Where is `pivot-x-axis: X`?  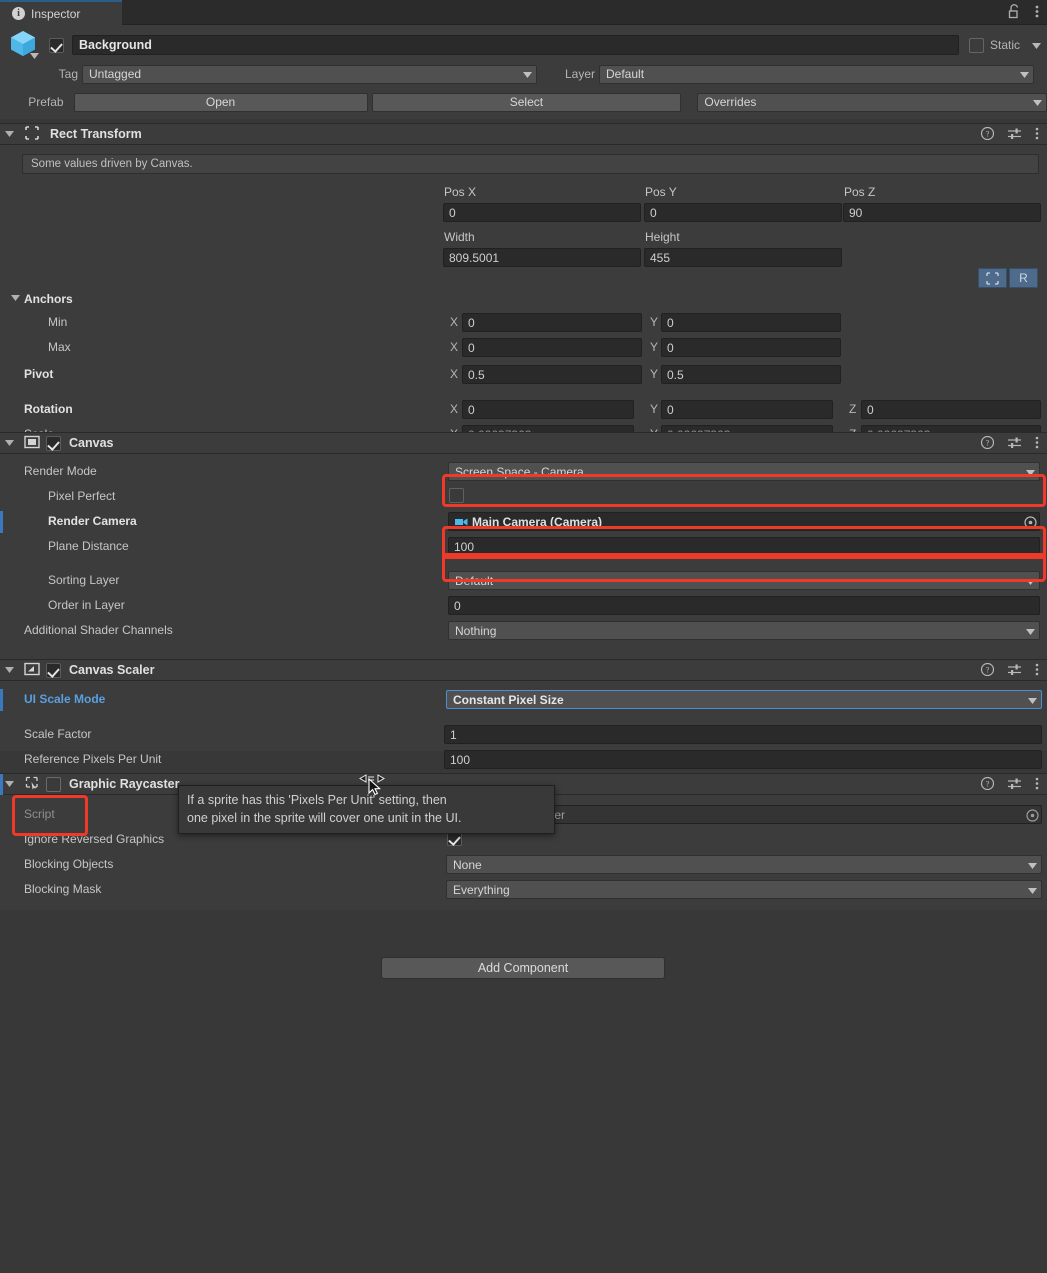
pivot-x-axis: X is located at coordinates (454, 374).